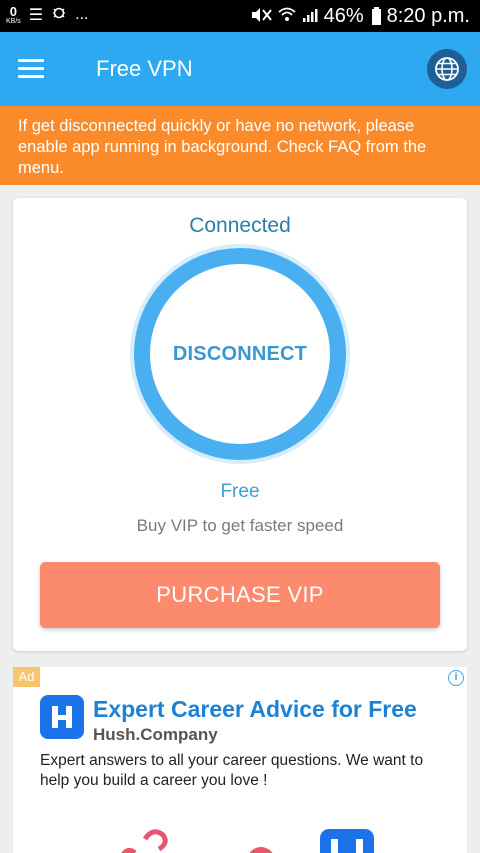 The width and height of the screenshot is (480, 853). What do you see at coordinates (36, 15) in the screenshot?
I see `list-icon: ☰` at bounding box center [36, 15].